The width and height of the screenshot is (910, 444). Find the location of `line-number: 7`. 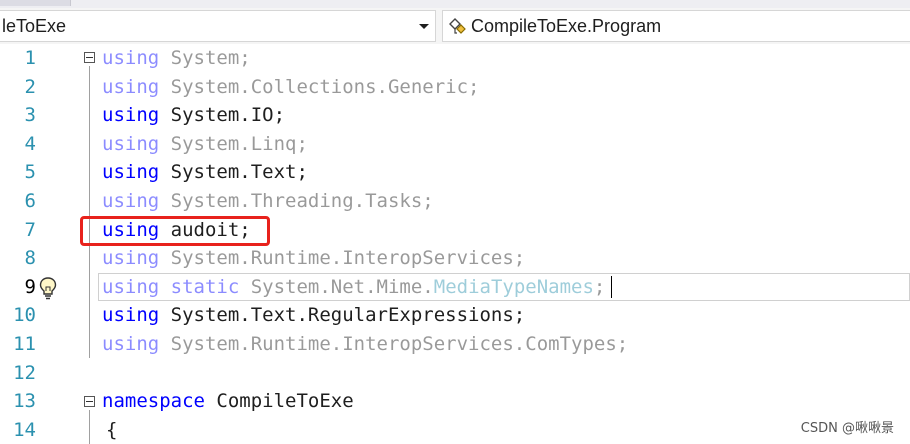

line-number: 7 is located at coordinates (30, 229).